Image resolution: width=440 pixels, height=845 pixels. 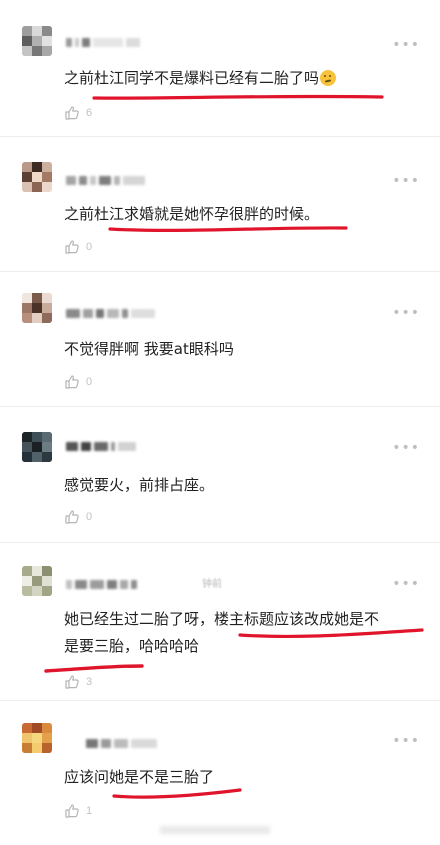 I want to click on like-count: 6, so click(x=89, y=113).